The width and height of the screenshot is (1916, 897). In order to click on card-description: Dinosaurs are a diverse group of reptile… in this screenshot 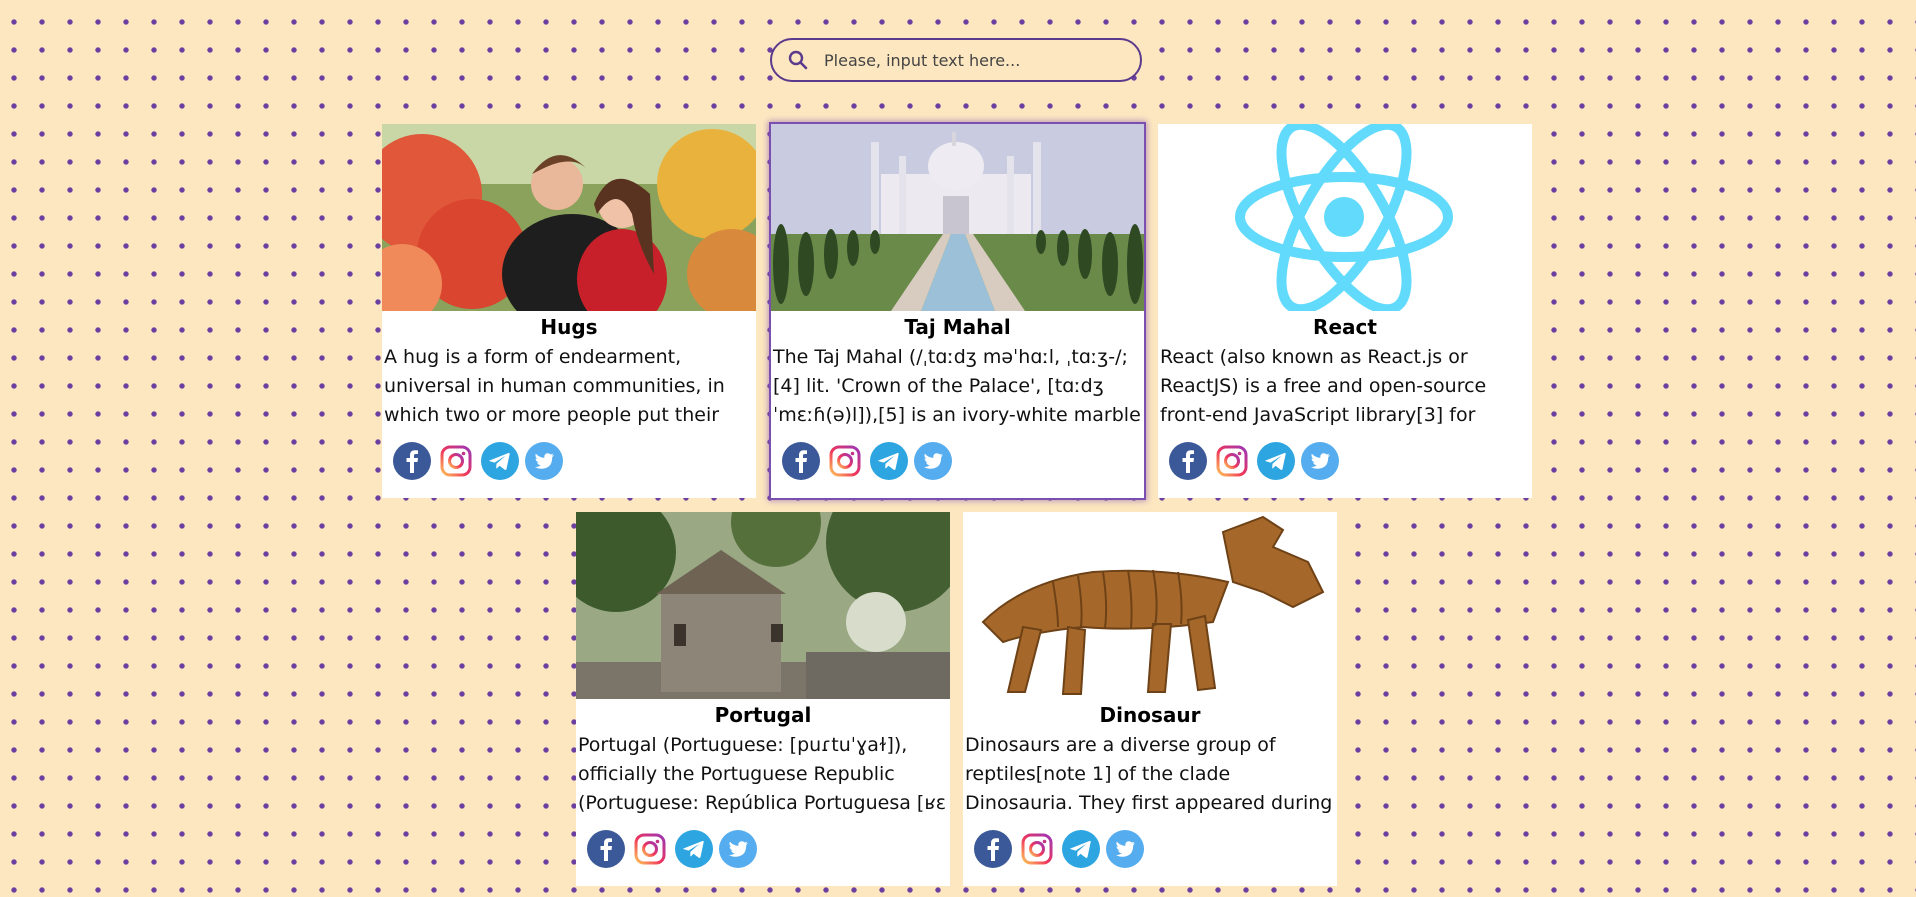, I will do `click(1149, 774)`.